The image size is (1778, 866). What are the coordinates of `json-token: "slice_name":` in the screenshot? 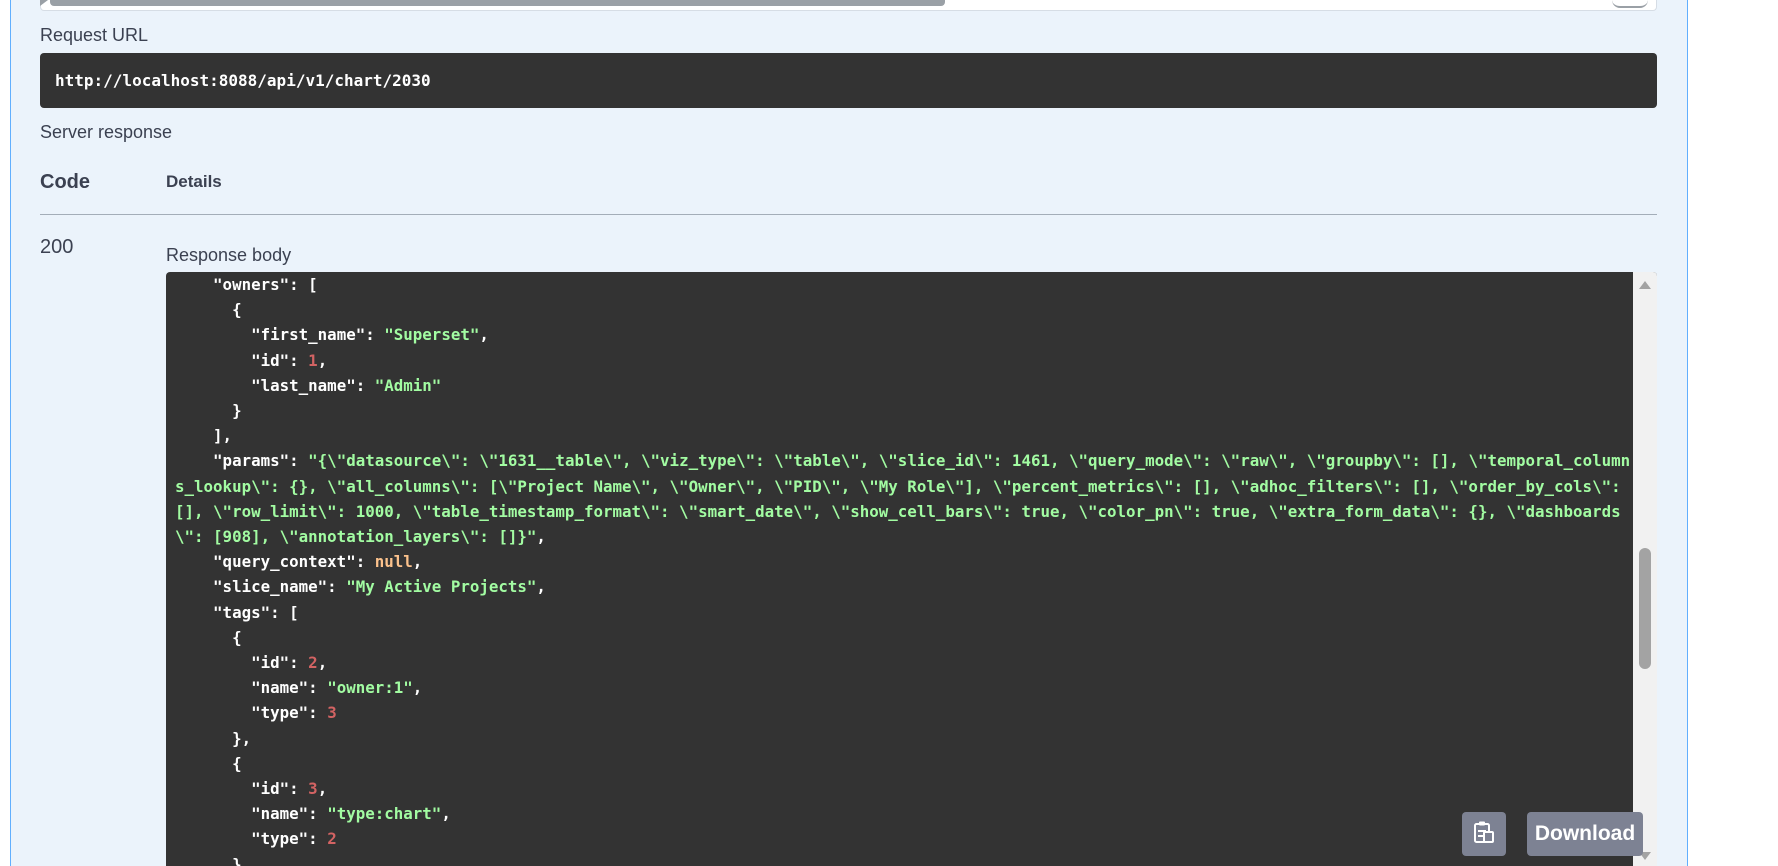 It's located at (261, 587).